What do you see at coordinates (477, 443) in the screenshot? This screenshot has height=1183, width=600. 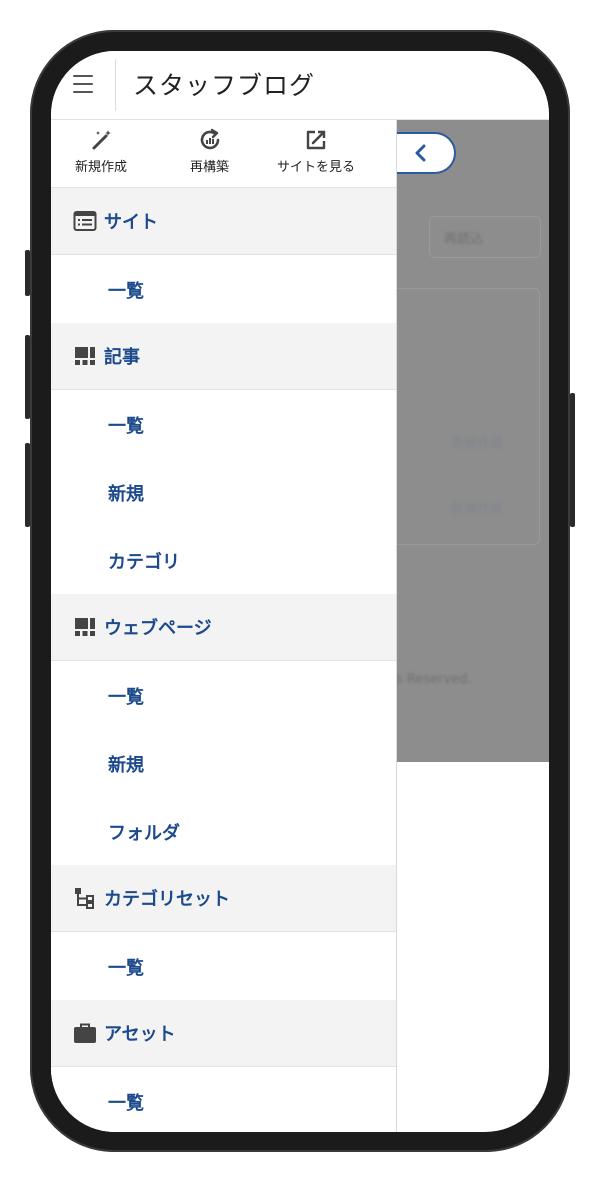 I see `background-new-link-1: 新規作成` at bounding box center [477, 443].